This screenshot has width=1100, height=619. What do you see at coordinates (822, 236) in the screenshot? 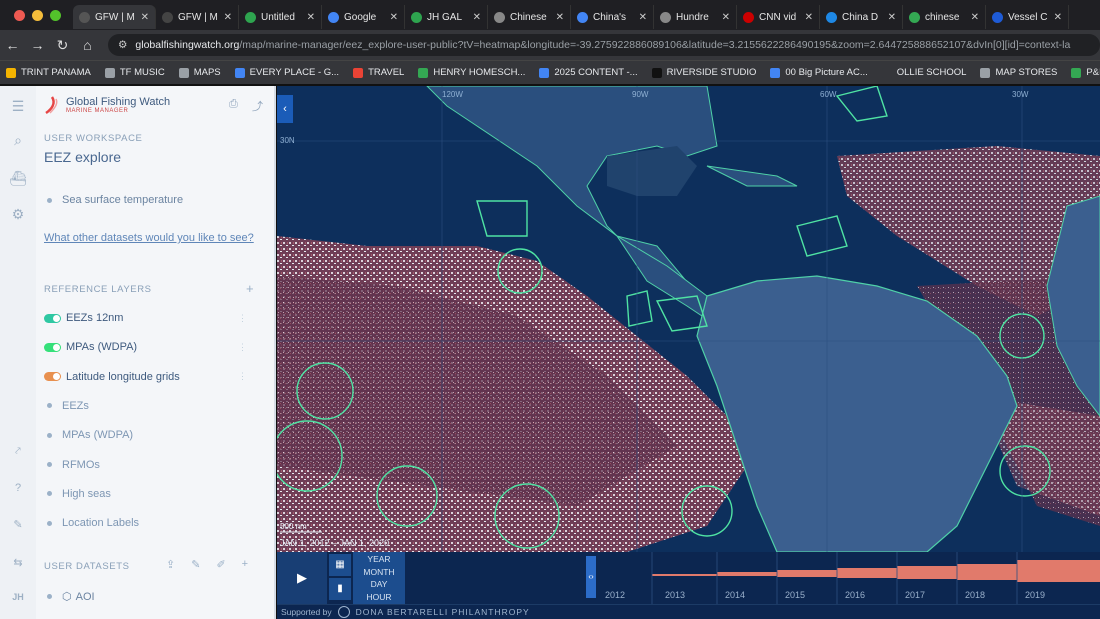
I see `eez-caribbean` at bounding box center [822, 236].